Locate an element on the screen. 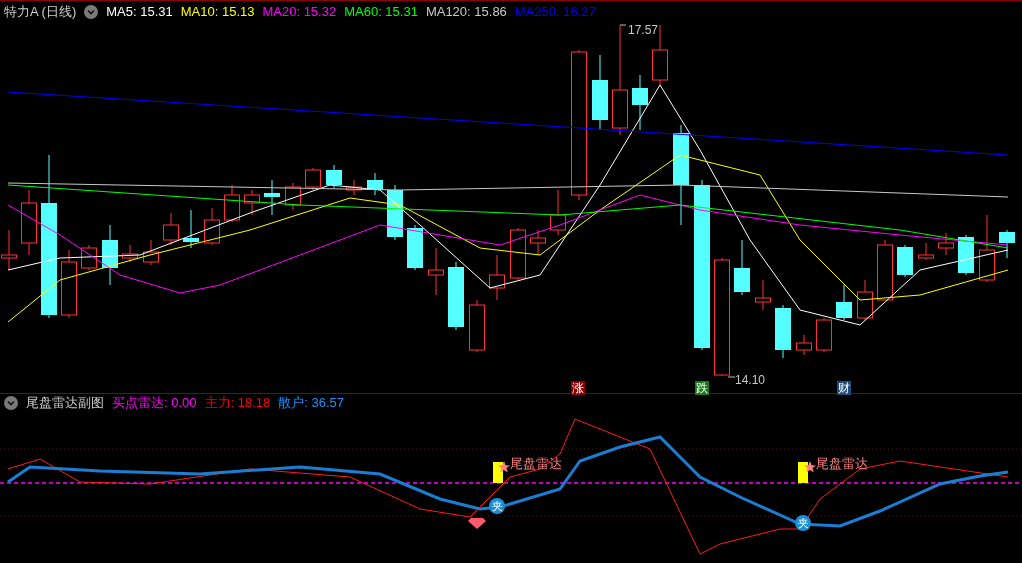 This screenshot has height=563, width=1022. indicator-reading: MA5: 15.31 is located at coordinates (139, 11).